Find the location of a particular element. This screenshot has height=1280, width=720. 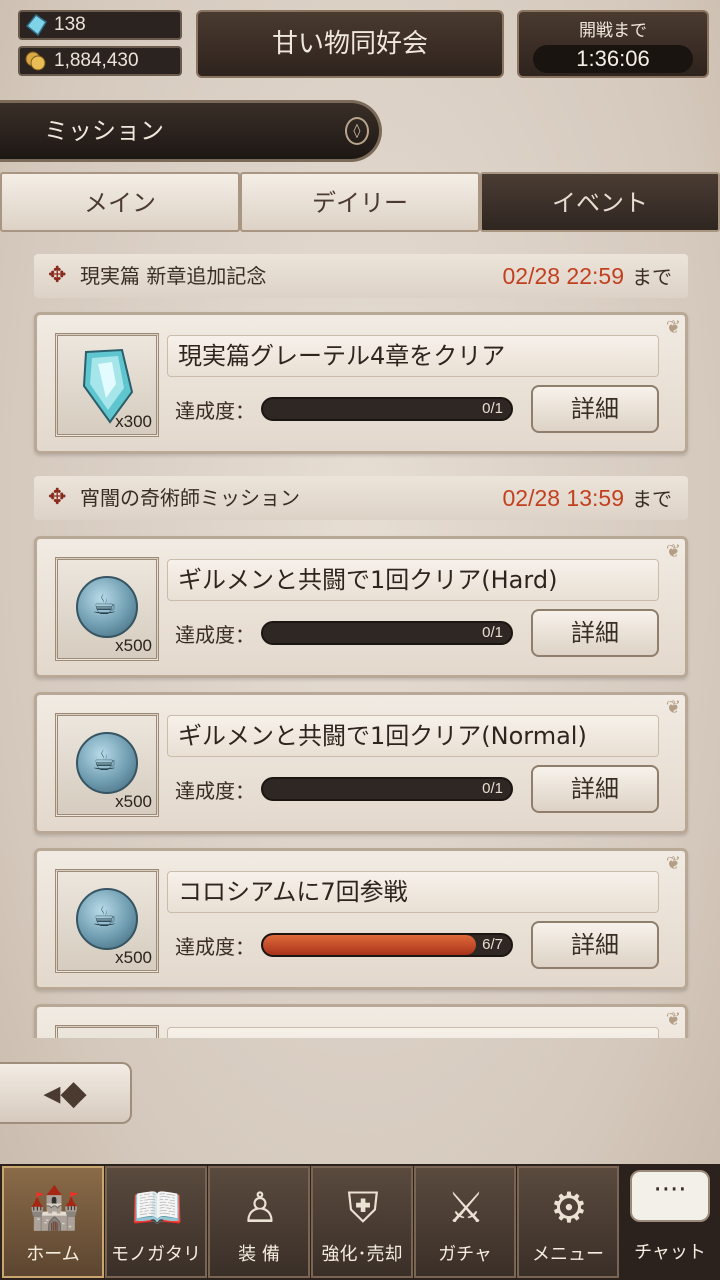

nav-label: 強化･売却 is located at coordinates (362, 1254).